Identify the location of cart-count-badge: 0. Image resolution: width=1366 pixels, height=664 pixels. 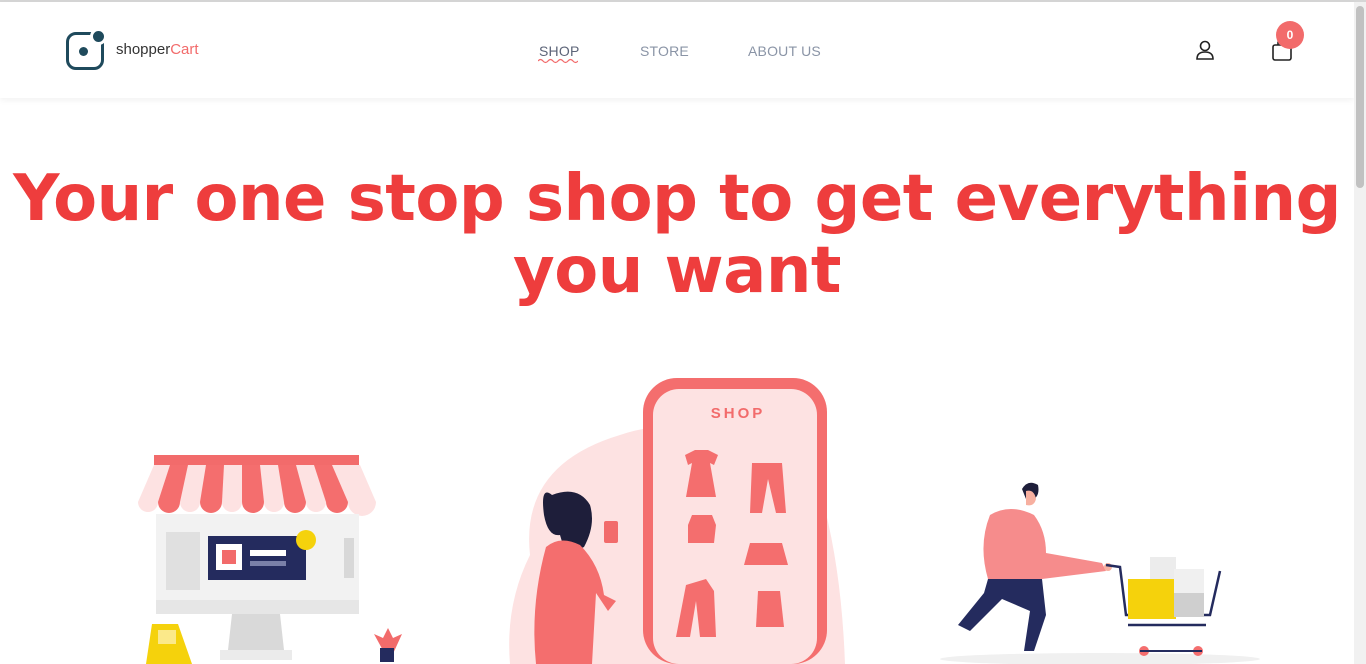
(1290, 35).